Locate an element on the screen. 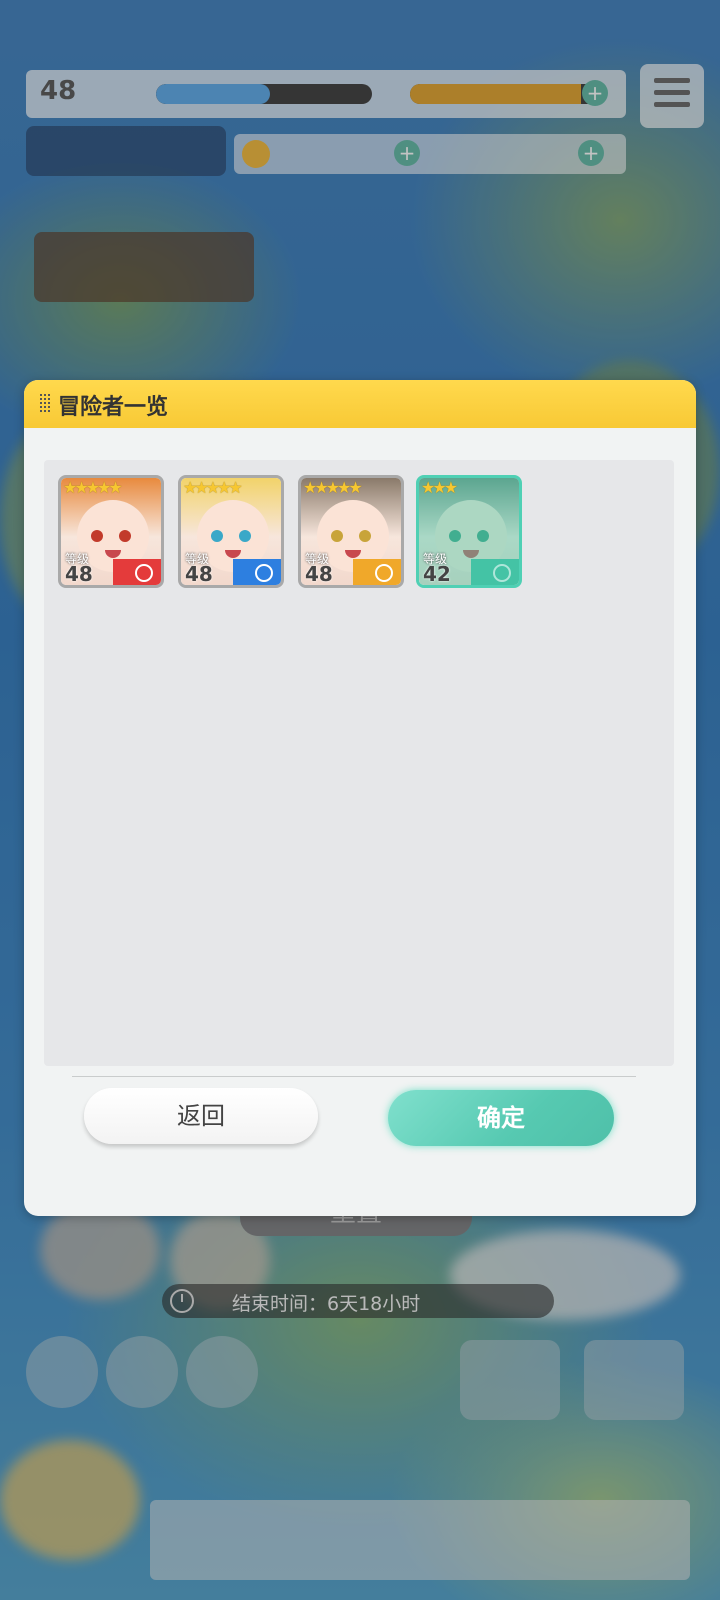 The height and width of the screenshot is (1600, 720). fire-attribute-icon is located at coordinates (144, 573).